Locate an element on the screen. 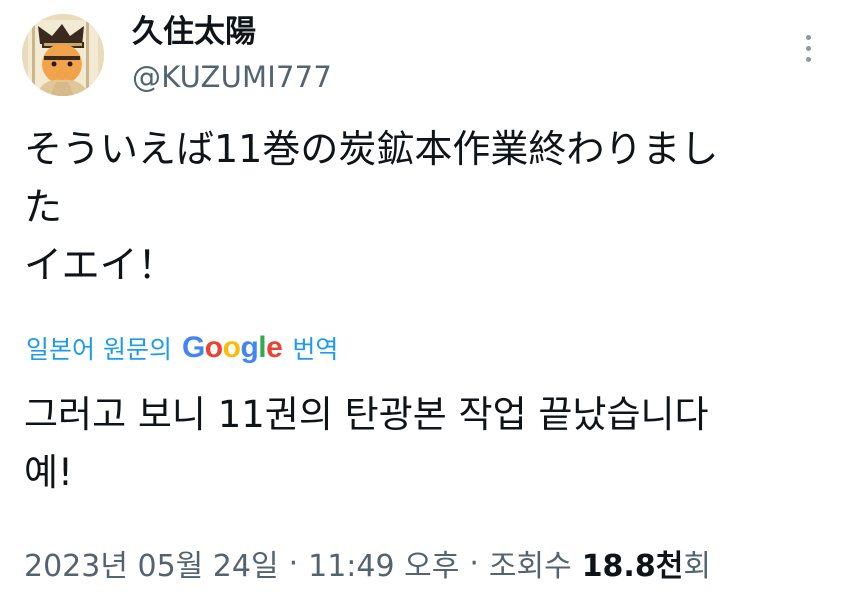 Image resolution: width=850 pixels, height=595 pixels. profile-avatar-illustration is located at coordinates (63, 55).